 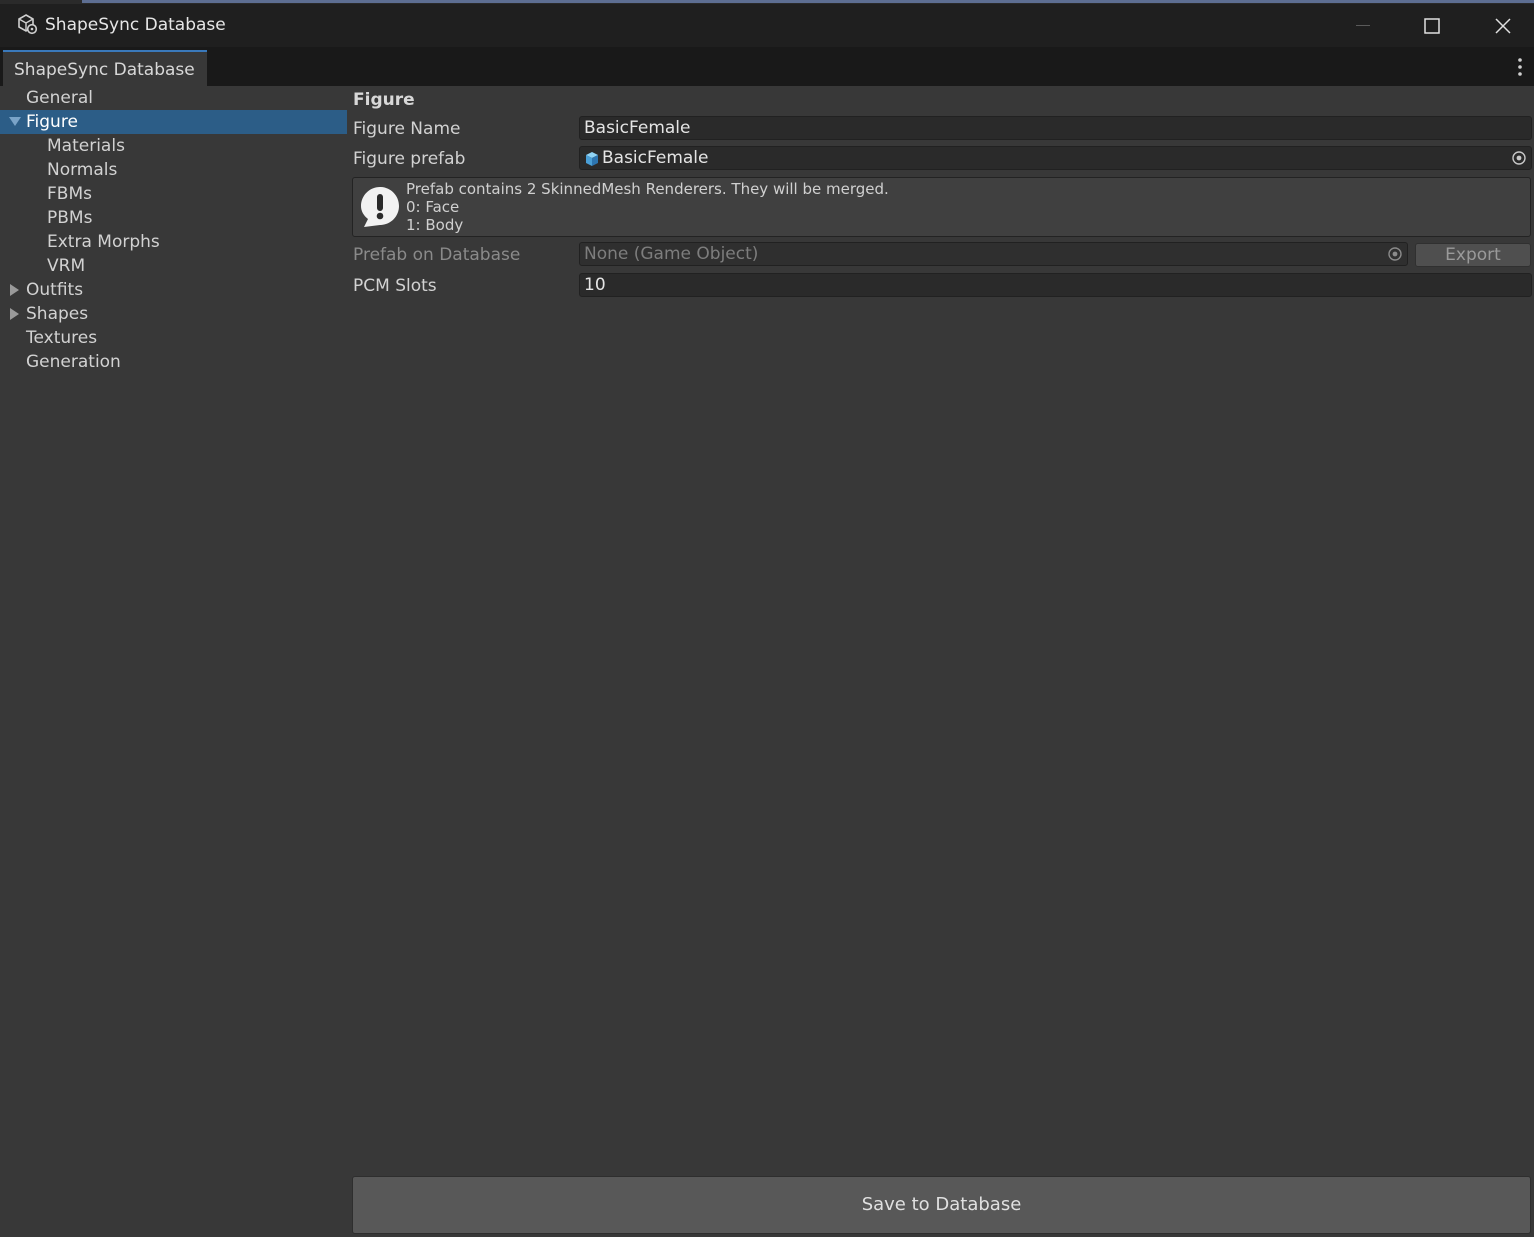 What do you see at coordinates (103, 242) in the screenshot?
I see `tree-item-label: Extra Morphs` at bounding box center [103, 242].